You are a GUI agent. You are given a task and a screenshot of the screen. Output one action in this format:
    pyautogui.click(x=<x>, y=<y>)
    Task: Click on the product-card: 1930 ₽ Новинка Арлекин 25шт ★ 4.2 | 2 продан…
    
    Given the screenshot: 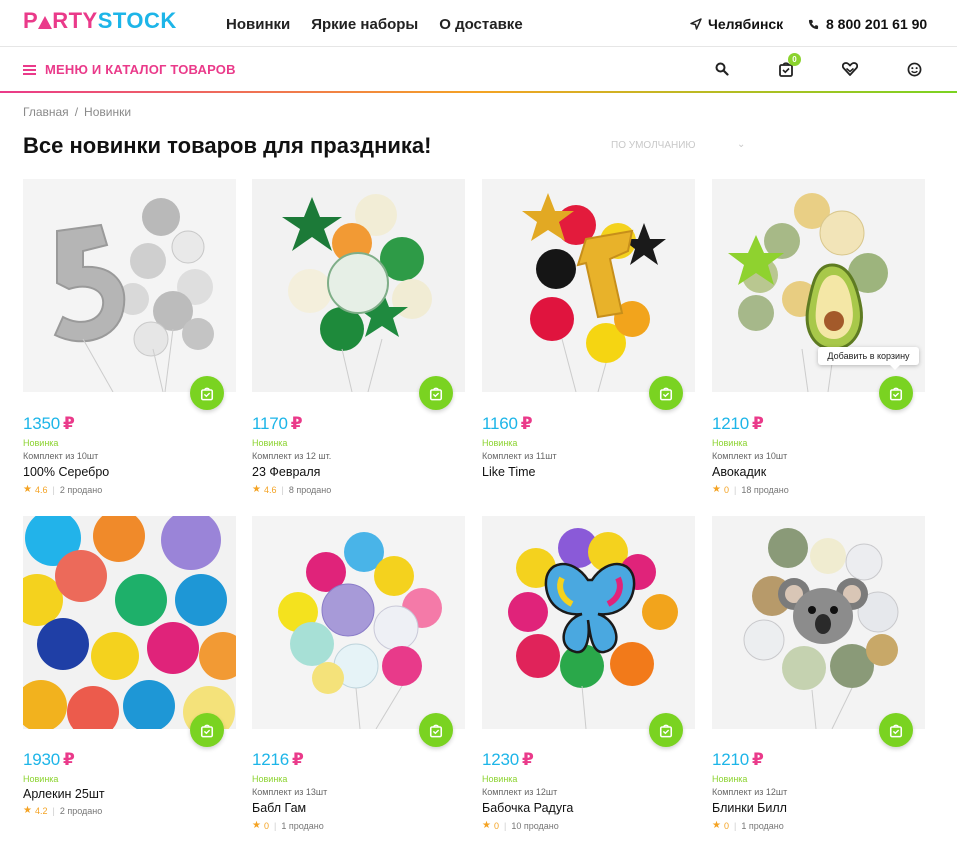 What is the action you would take?
    pyautogui.click(x=129, y=666)
    